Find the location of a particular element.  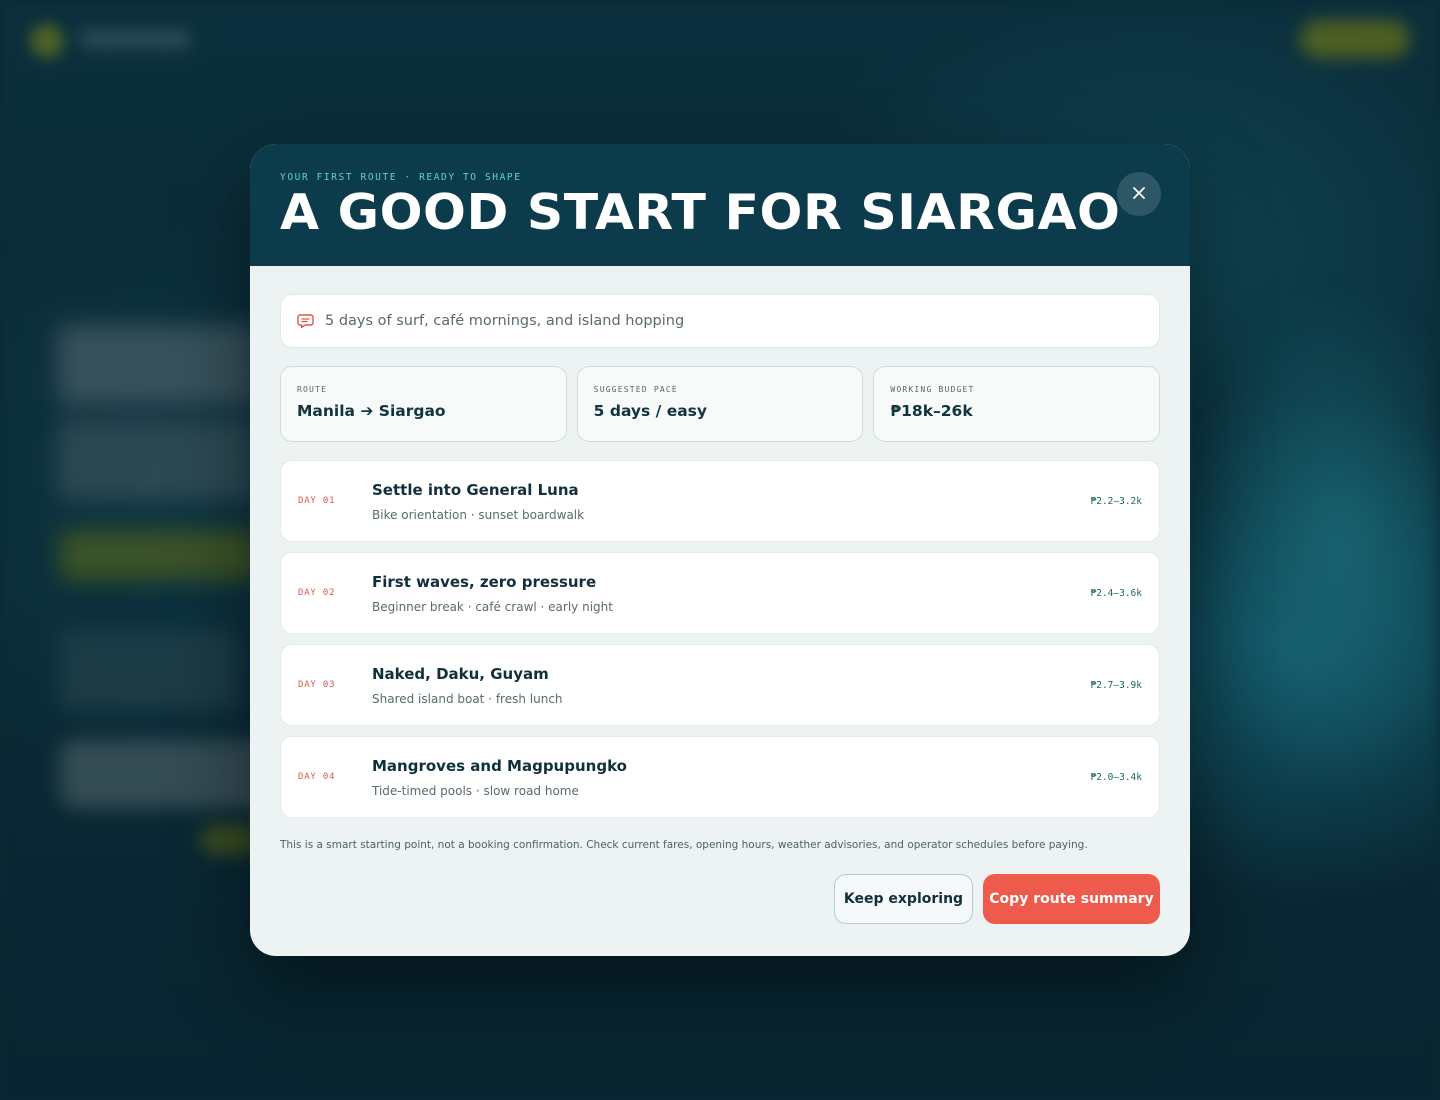

day-tag: DAY 04 is located at coordinates (317, 777).